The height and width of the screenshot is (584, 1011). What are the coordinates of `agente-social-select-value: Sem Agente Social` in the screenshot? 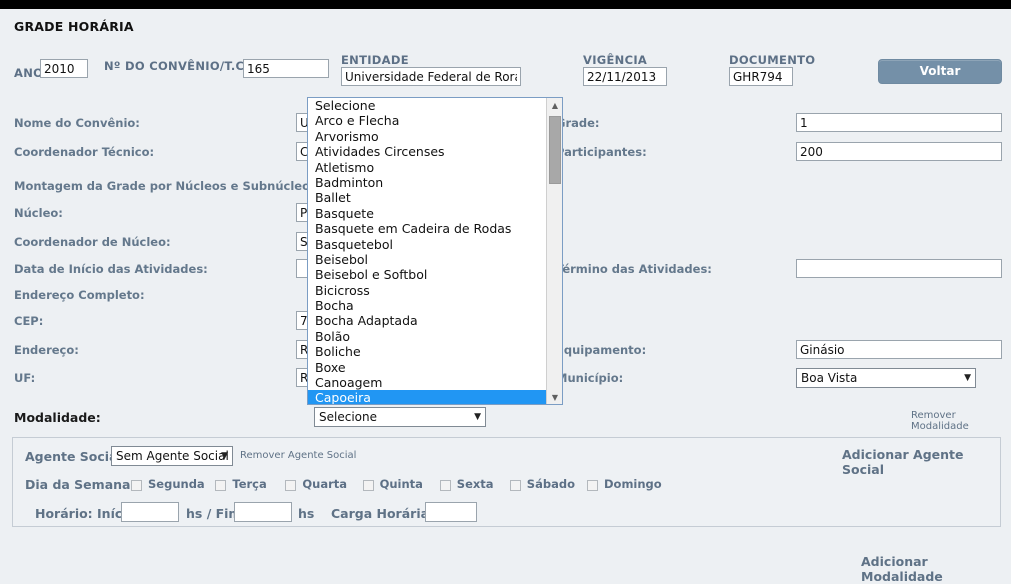 It's located at (172, 456).